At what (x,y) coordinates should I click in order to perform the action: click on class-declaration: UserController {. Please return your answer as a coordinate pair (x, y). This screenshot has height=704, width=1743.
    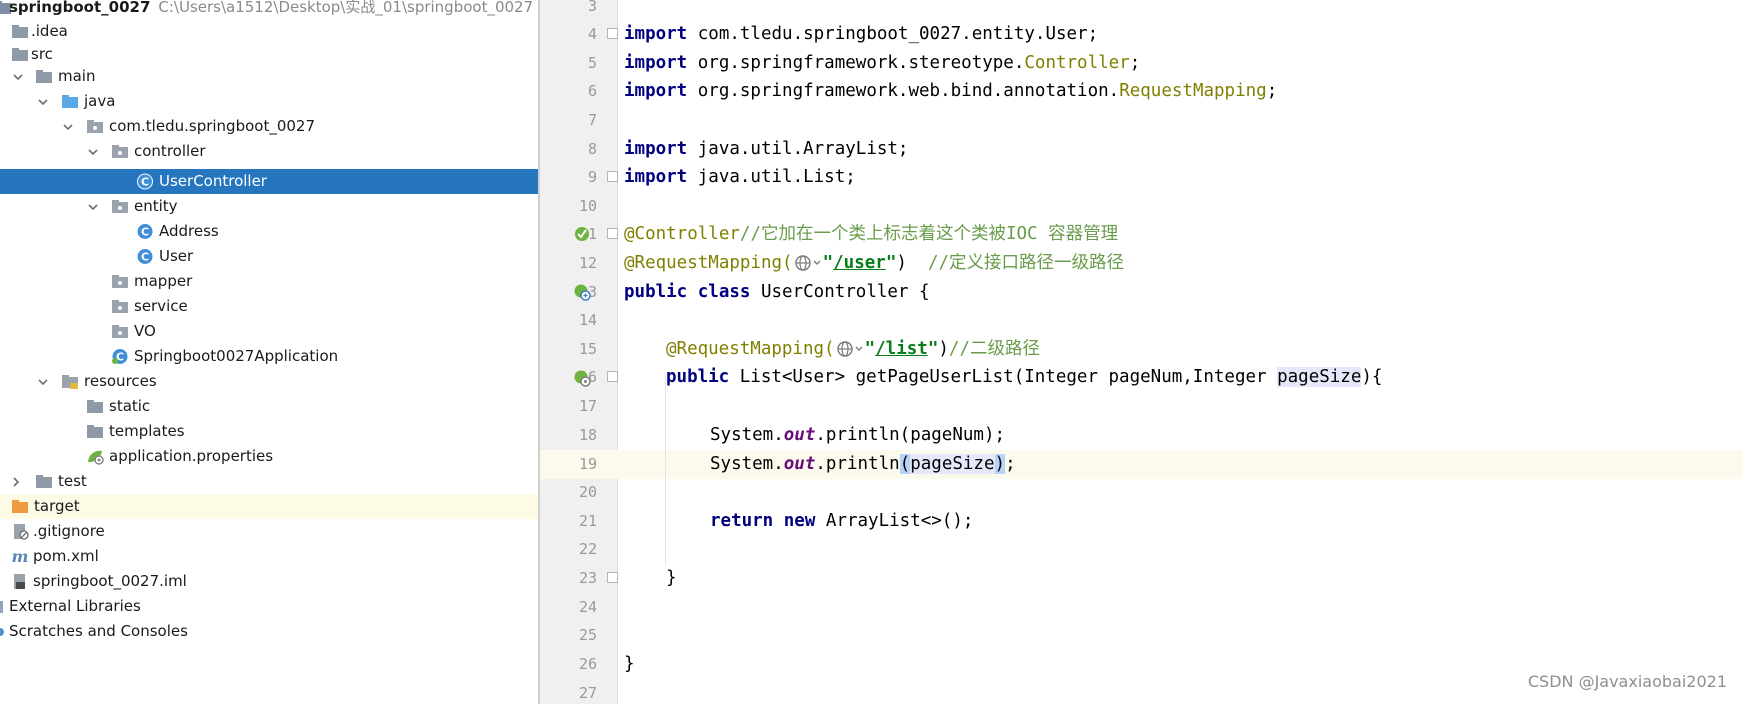
    Looking at the image, I should click on (840, 292).